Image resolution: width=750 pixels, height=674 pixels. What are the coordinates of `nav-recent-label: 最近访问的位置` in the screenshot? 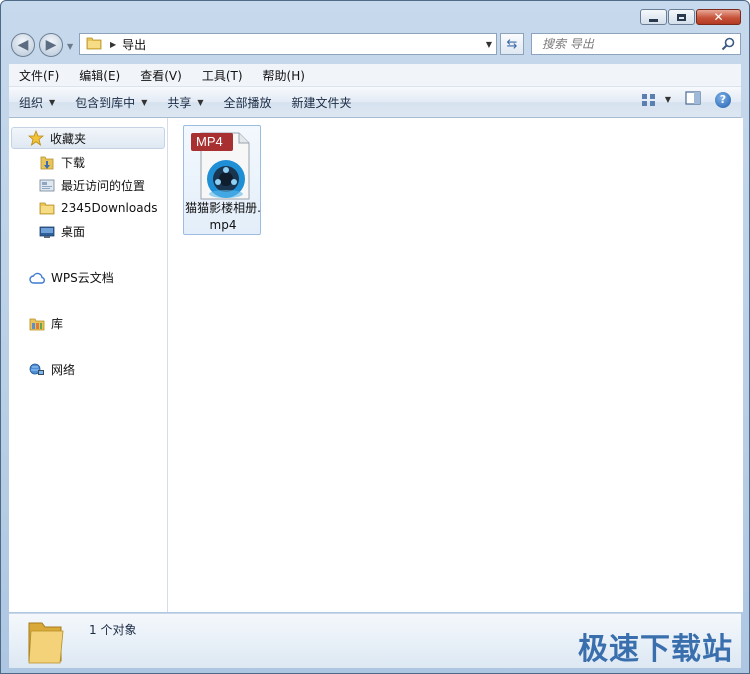 It's located at (103, 186).